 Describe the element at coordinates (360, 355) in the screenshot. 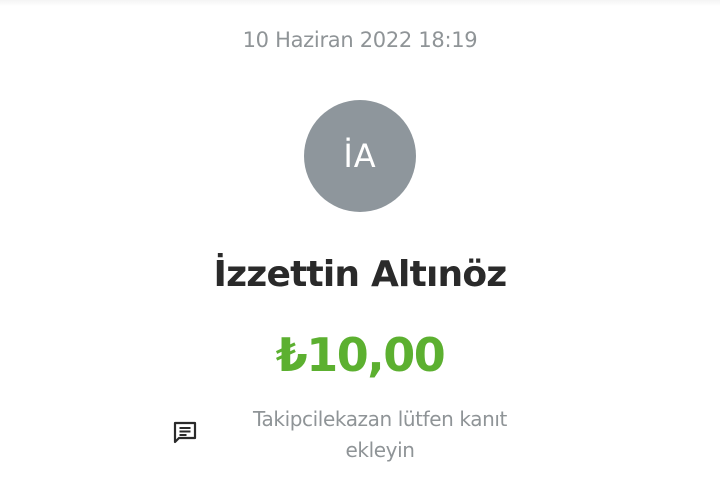

I see `transaction-amount: ₺10,00` at that location.